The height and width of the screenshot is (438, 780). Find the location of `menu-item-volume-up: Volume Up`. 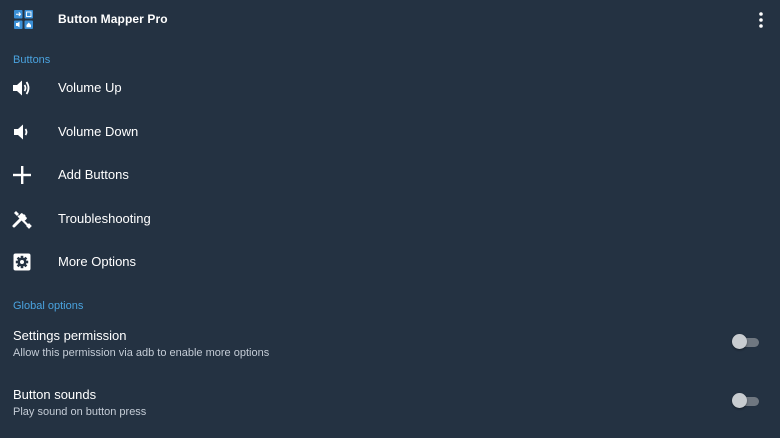

menu-item-volume-up: Volume Up is located at coordinates (390, 88).